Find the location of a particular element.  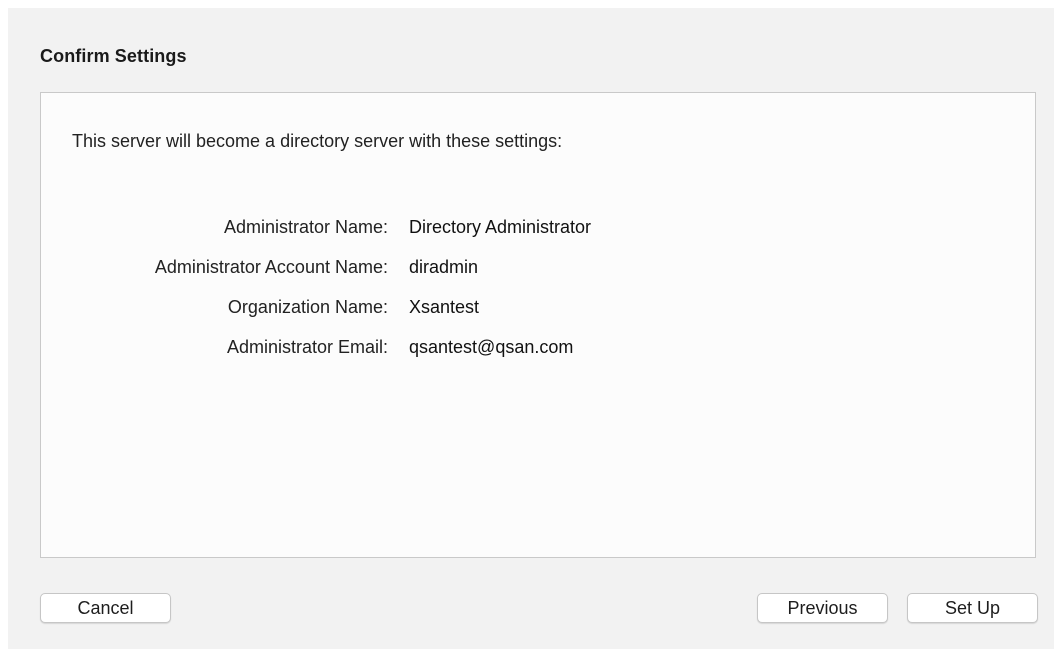

setting-label: Organization Name: is located at coordinates (307, 307).